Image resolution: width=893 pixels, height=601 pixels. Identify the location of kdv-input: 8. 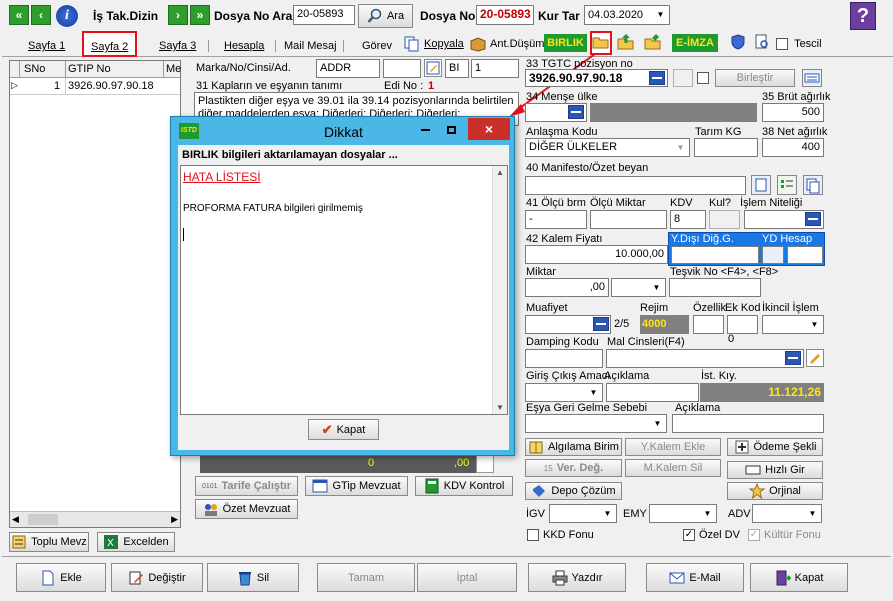
(688, 219).